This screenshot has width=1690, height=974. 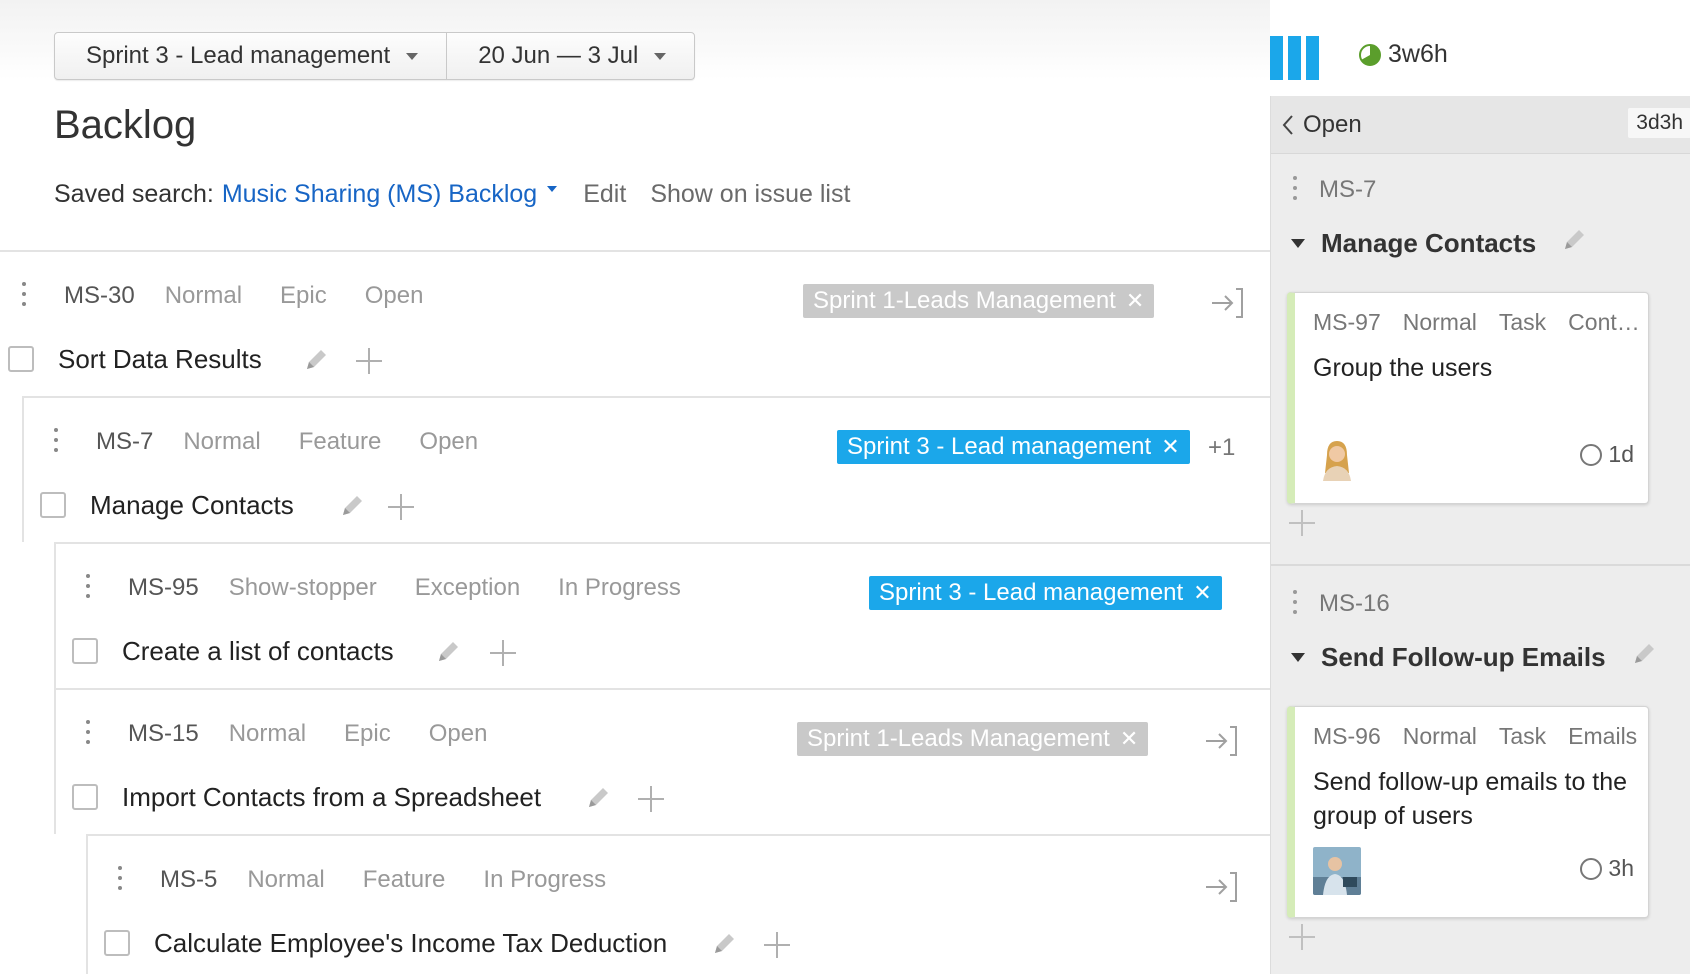 What do you see at coordinates (1603, 736) in the screenshot?
I see `card-subsystem: Emails` at bounding box center [1603, 736].